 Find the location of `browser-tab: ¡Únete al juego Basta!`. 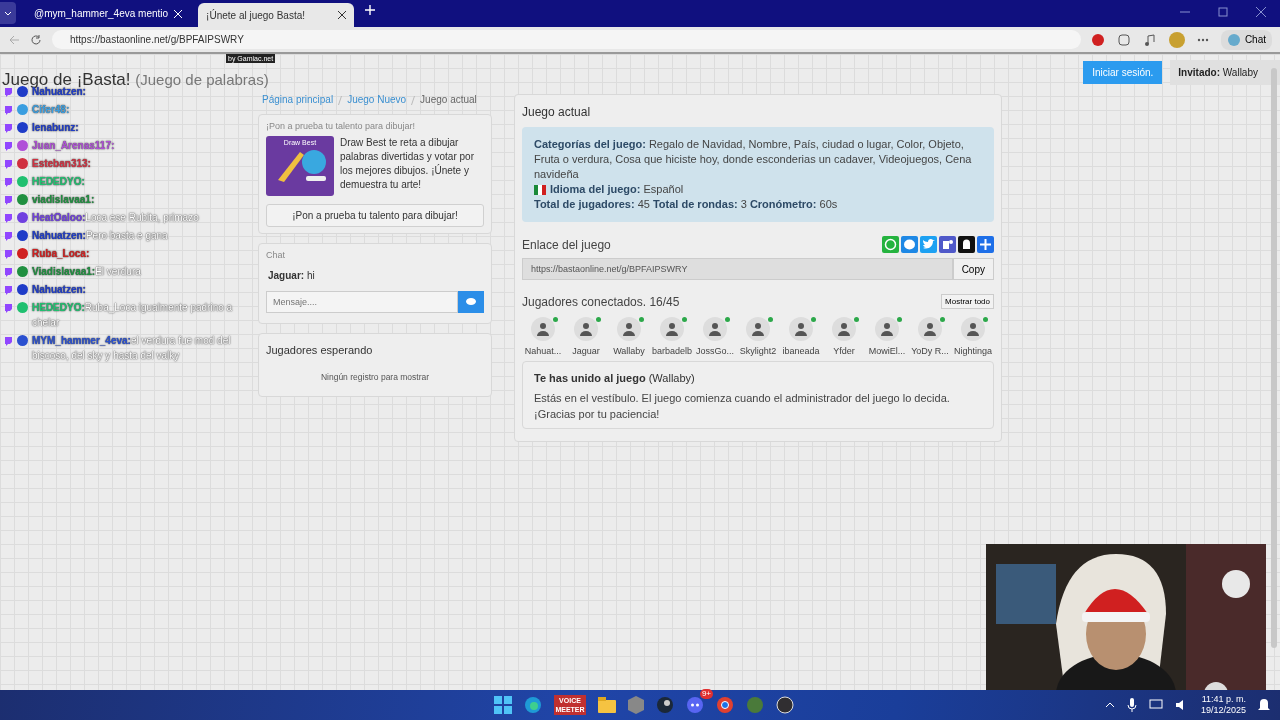

browser-tab: ¡Únete al juego Basta! is located at coordinates (276, 15).